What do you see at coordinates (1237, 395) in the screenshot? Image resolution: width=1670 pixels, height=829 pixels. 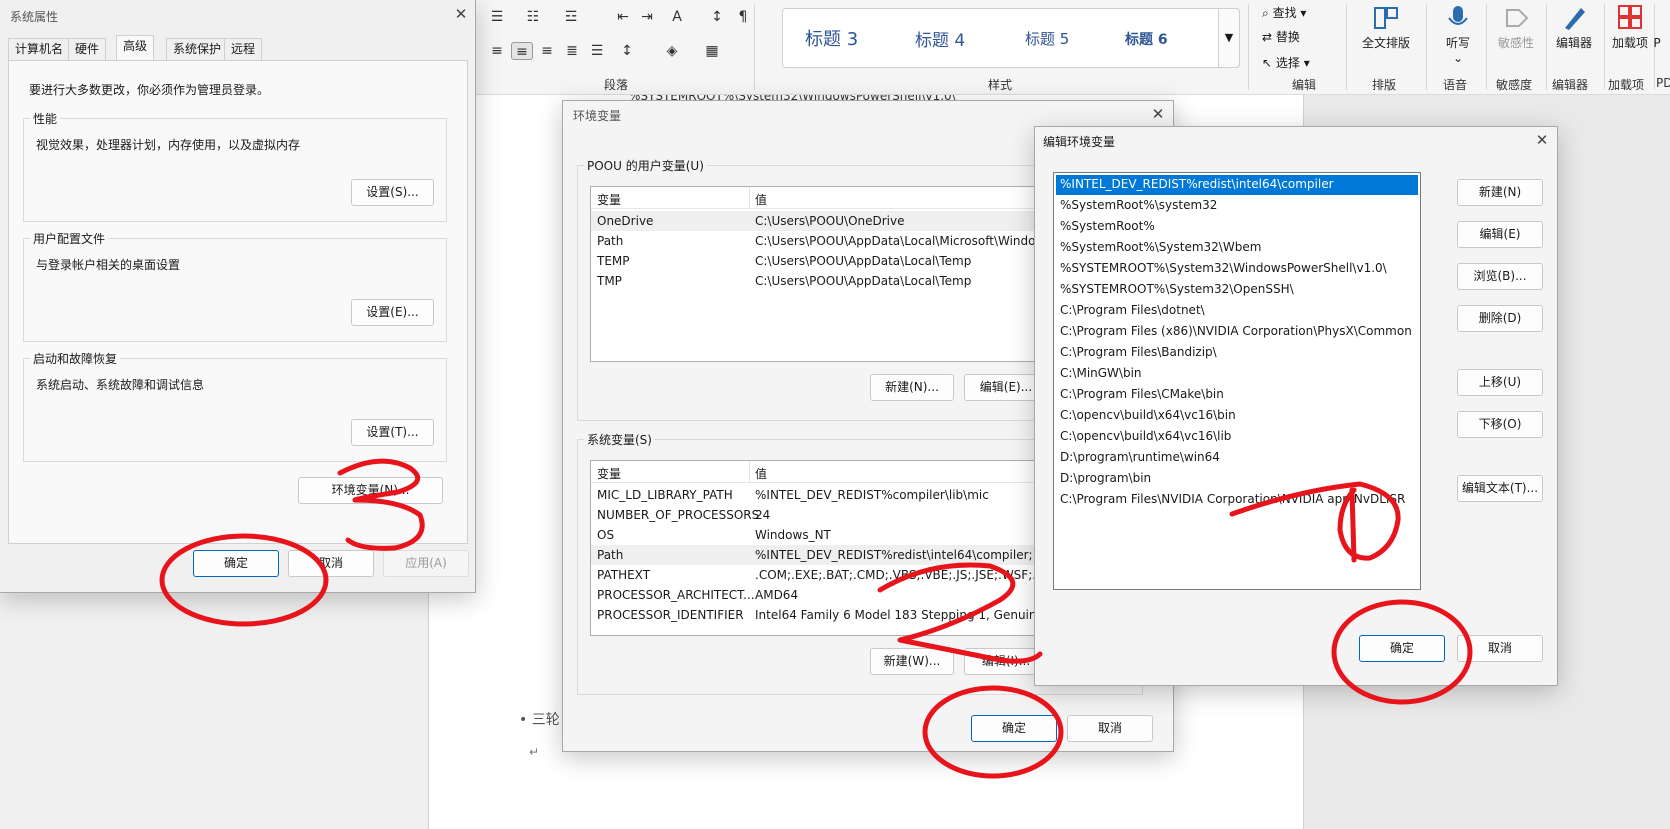 I see `path-entry: C:\Program Files\CMake\bin` at bounding box center [1237, 395].